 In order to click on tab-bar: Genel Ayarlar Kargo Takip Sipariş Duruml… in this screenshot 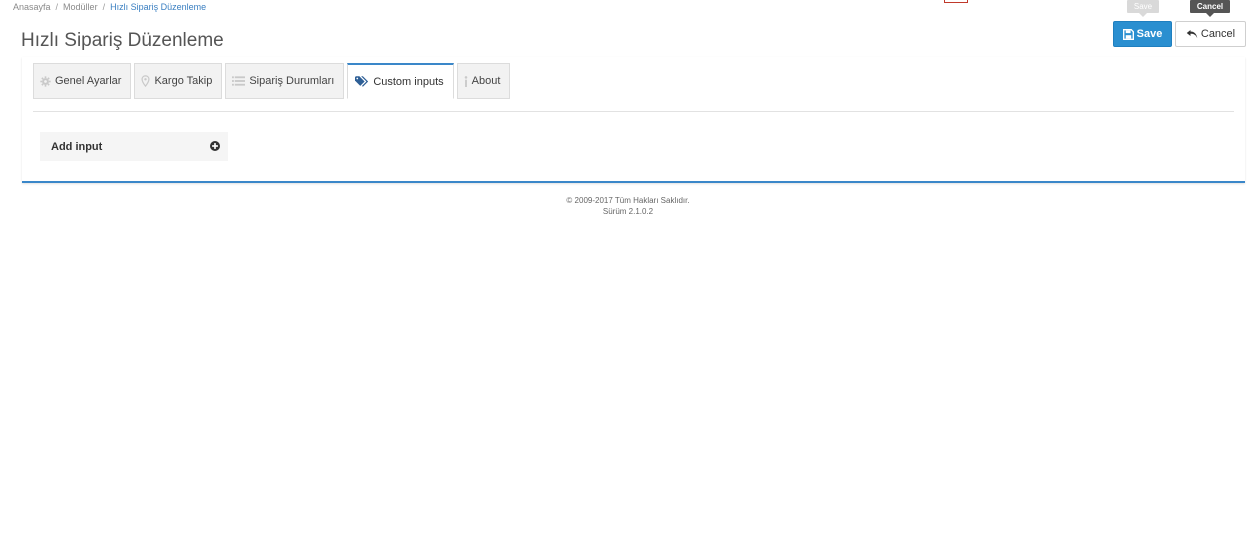, I will do `click(273, 81)`.